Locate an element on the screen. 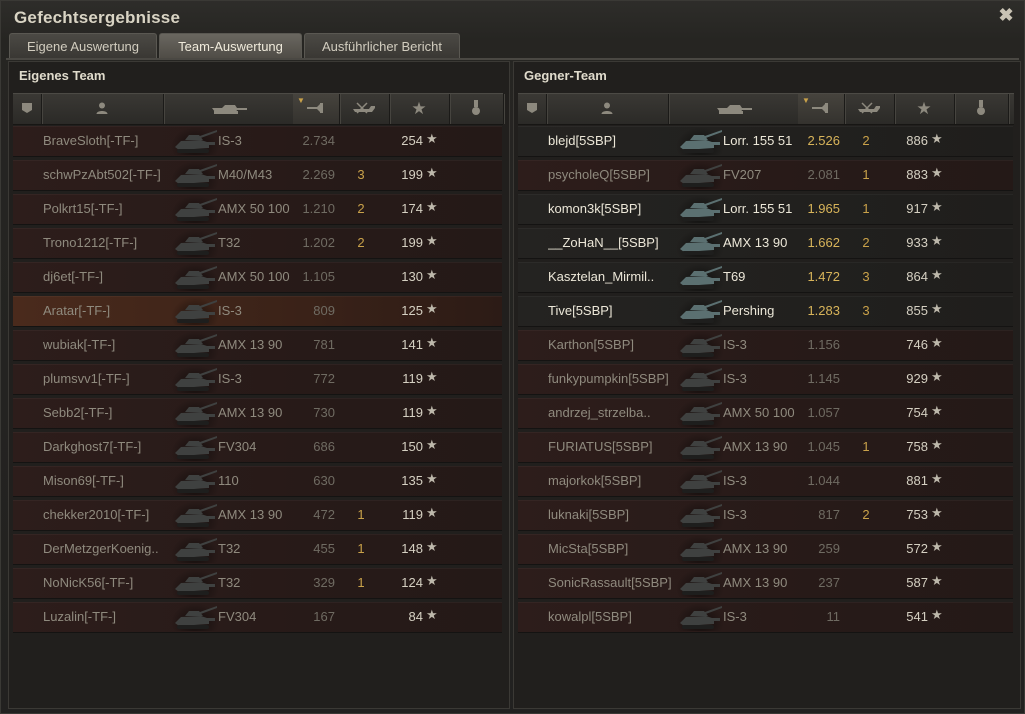 This screenshot has height=714, width=1025. player-row: funkypumpkin[5SBP] IS-3 1.145 929 ★ is located at coordinates (765, 379).